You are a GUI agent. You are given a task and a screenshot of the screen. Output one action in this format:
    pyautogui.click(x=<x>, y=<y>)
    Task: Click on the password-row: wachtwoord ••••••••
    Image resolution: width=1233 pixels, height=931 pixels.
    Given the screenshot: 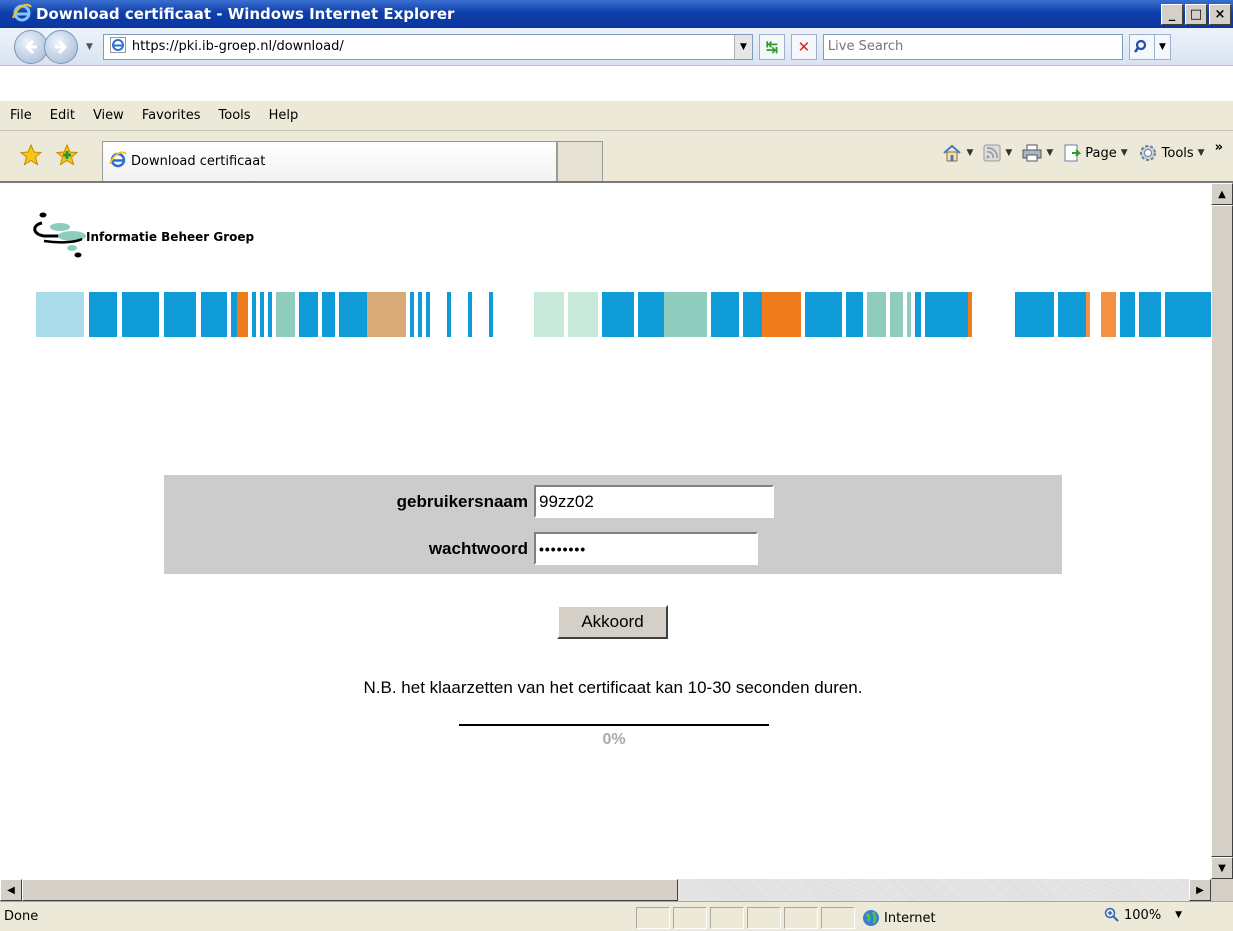 What is the action you would take?
    pyautogui.click(x=593, y=548)
    